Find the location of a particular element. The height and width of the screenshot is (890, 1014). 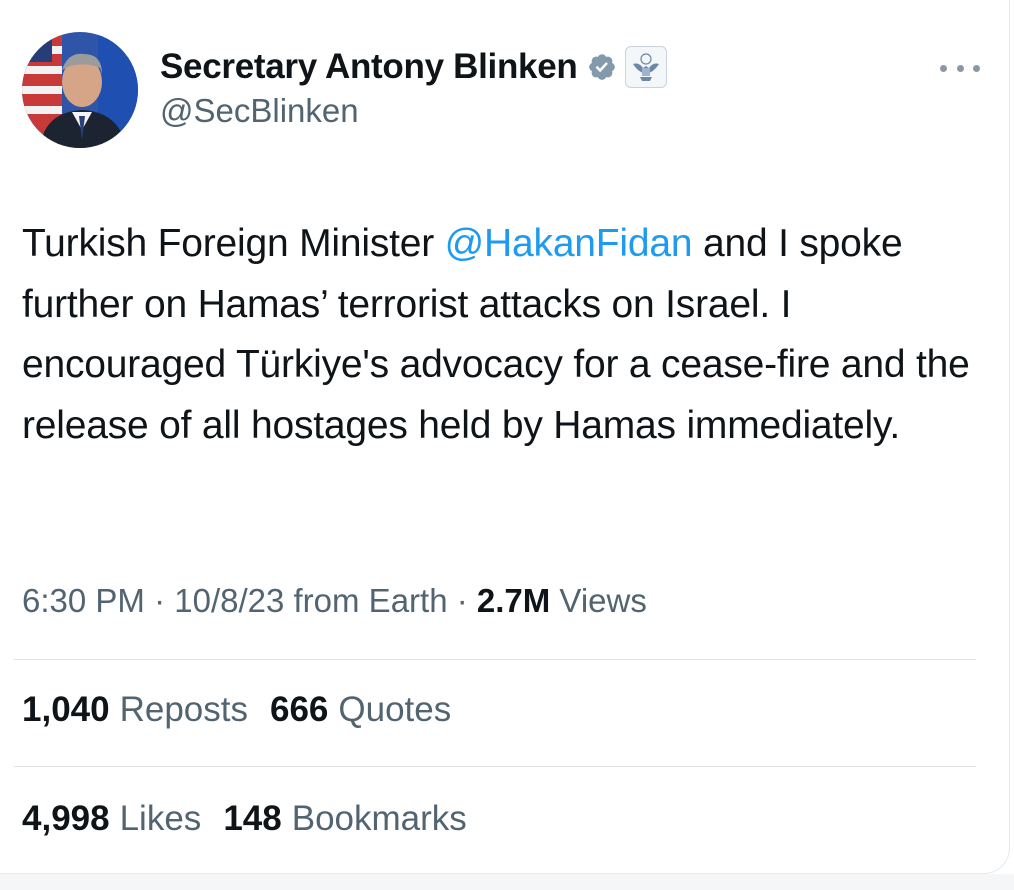

author-avatar is located at coordinates (80, 90).